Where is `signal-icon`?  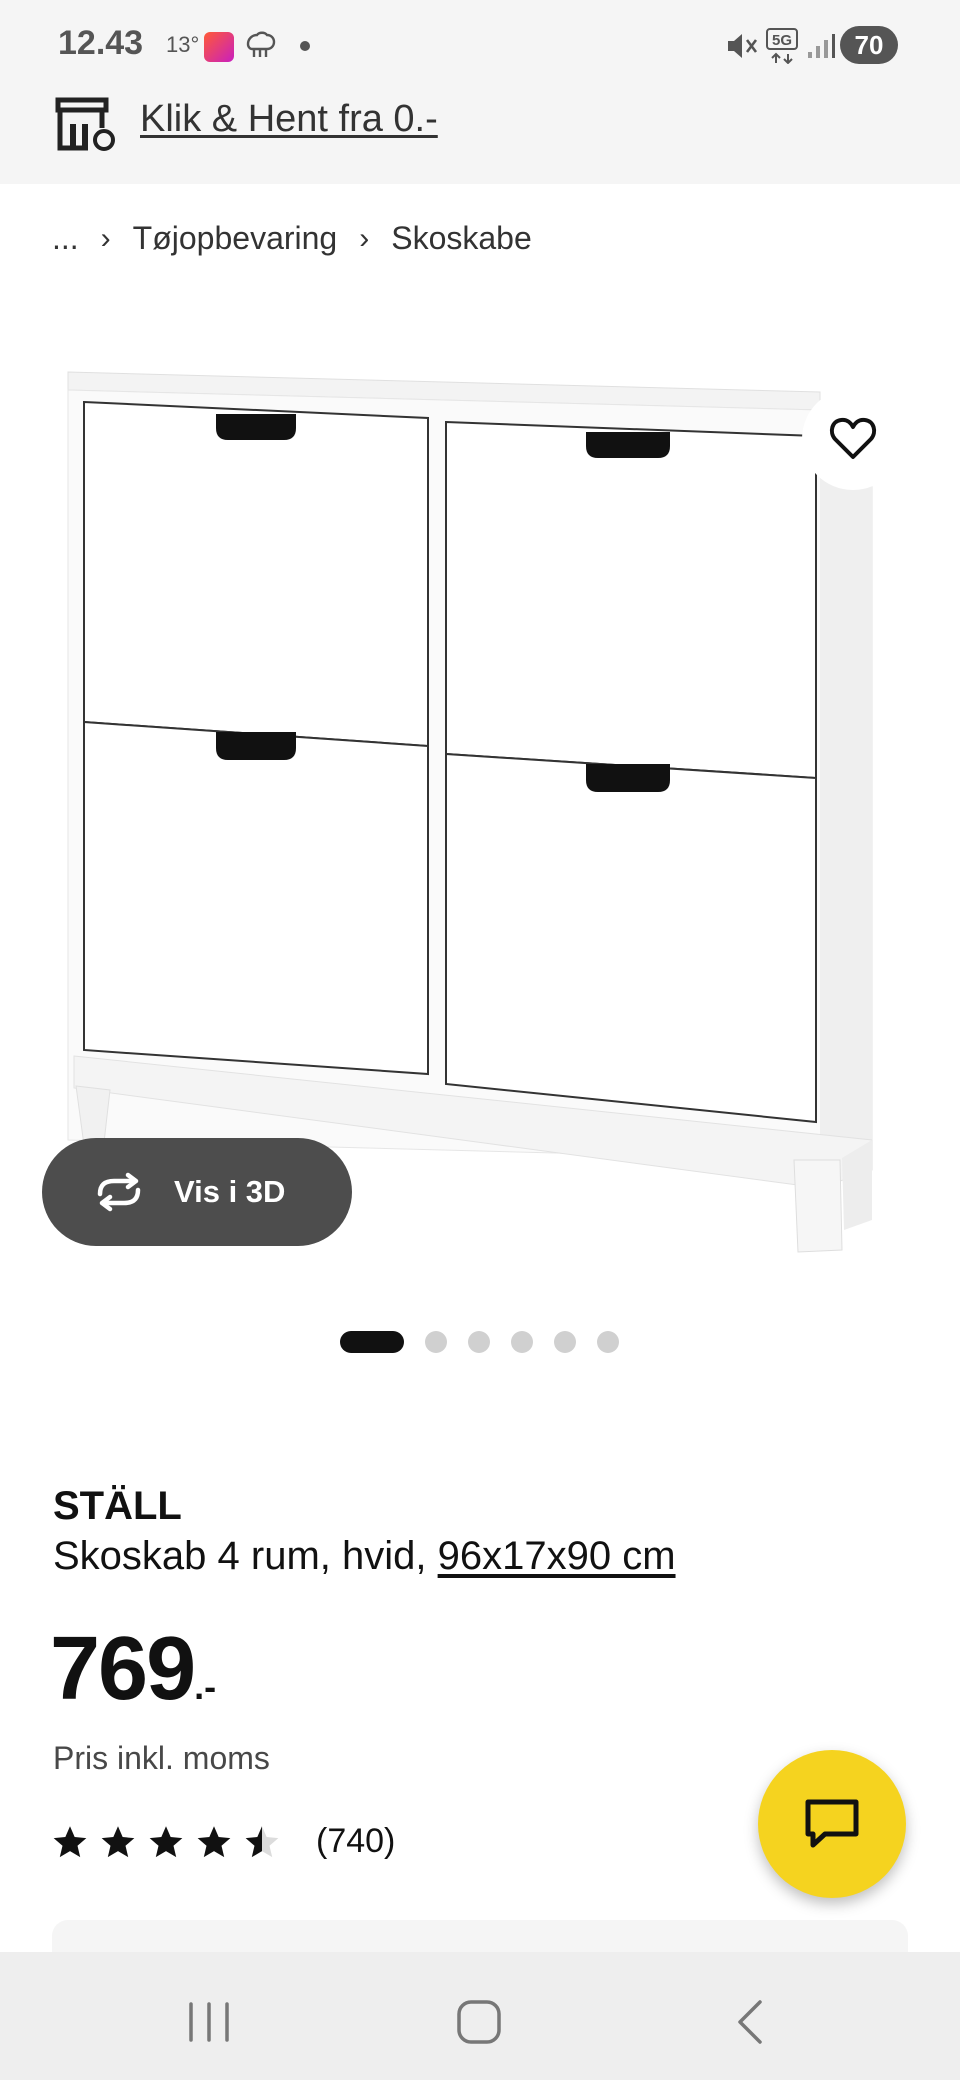
signal-icon is located at coordinates (821, 46).